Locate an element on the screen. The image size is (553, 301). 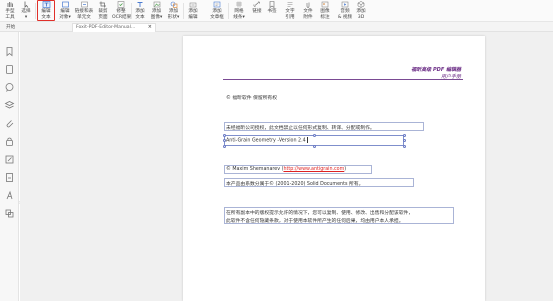
media-icon is located at coordinates (345, 4).